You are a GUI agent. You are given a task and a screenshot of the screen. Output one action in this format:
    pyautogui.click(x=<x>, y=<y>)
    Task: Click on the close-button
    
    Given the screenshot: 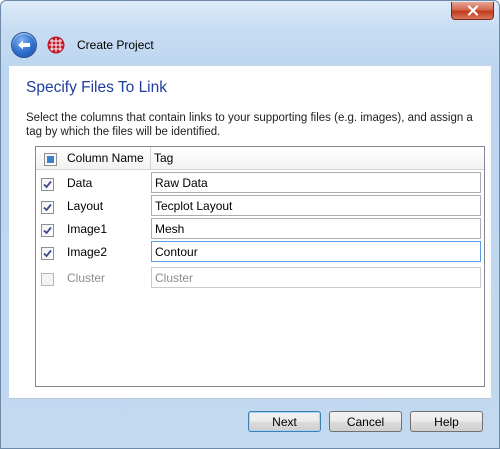 What is the action you would take?
    pyautogui.click(x=472, y=11)
    